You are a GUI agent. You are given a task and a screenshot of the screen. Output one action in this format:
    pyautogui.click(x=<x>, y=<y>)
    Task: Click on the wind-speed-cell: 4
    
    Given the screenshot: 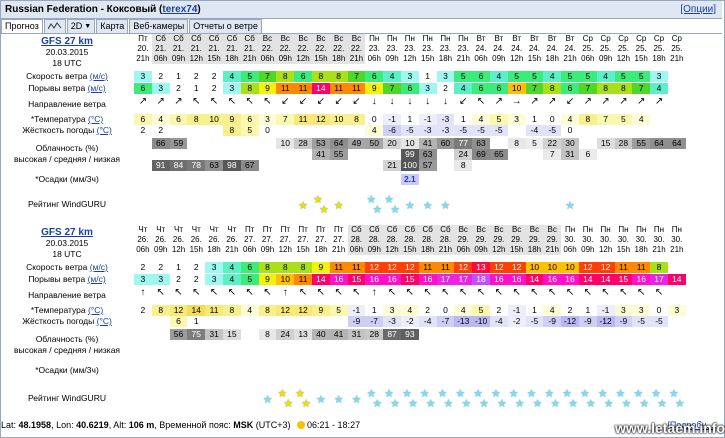 What is the action you would take?
    pyautogui.click(x=498, y=76)
    